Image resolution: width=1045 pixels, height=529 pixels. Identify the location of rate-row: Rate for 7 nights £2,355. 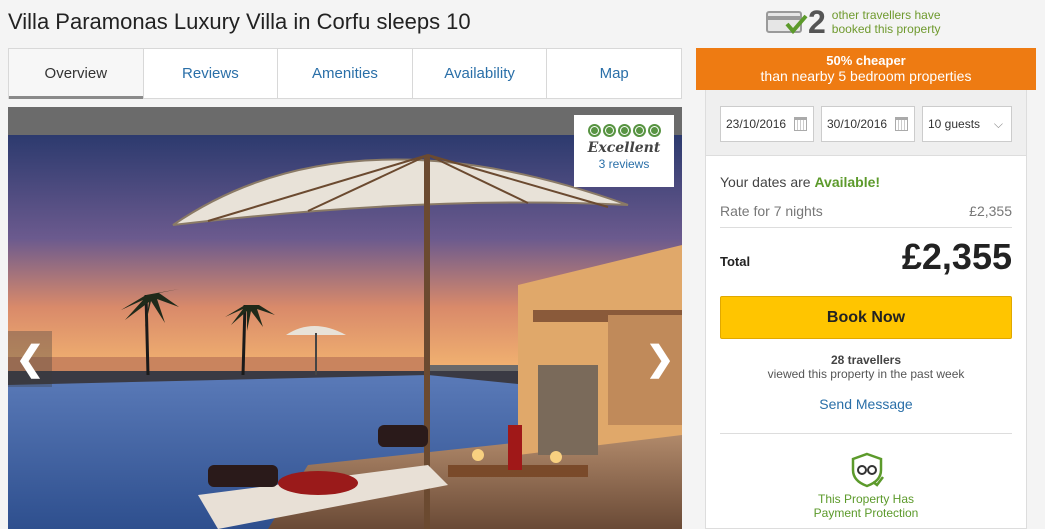
(866, 215).